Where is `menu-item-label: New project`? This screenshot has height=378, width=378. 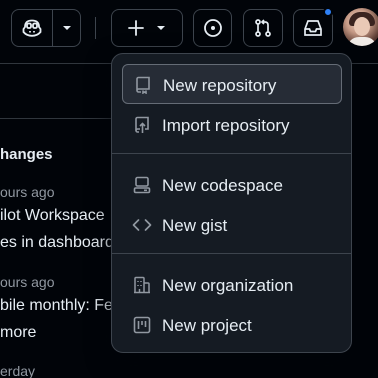 menu-item-label: New project is located at coordinates (207, 325).